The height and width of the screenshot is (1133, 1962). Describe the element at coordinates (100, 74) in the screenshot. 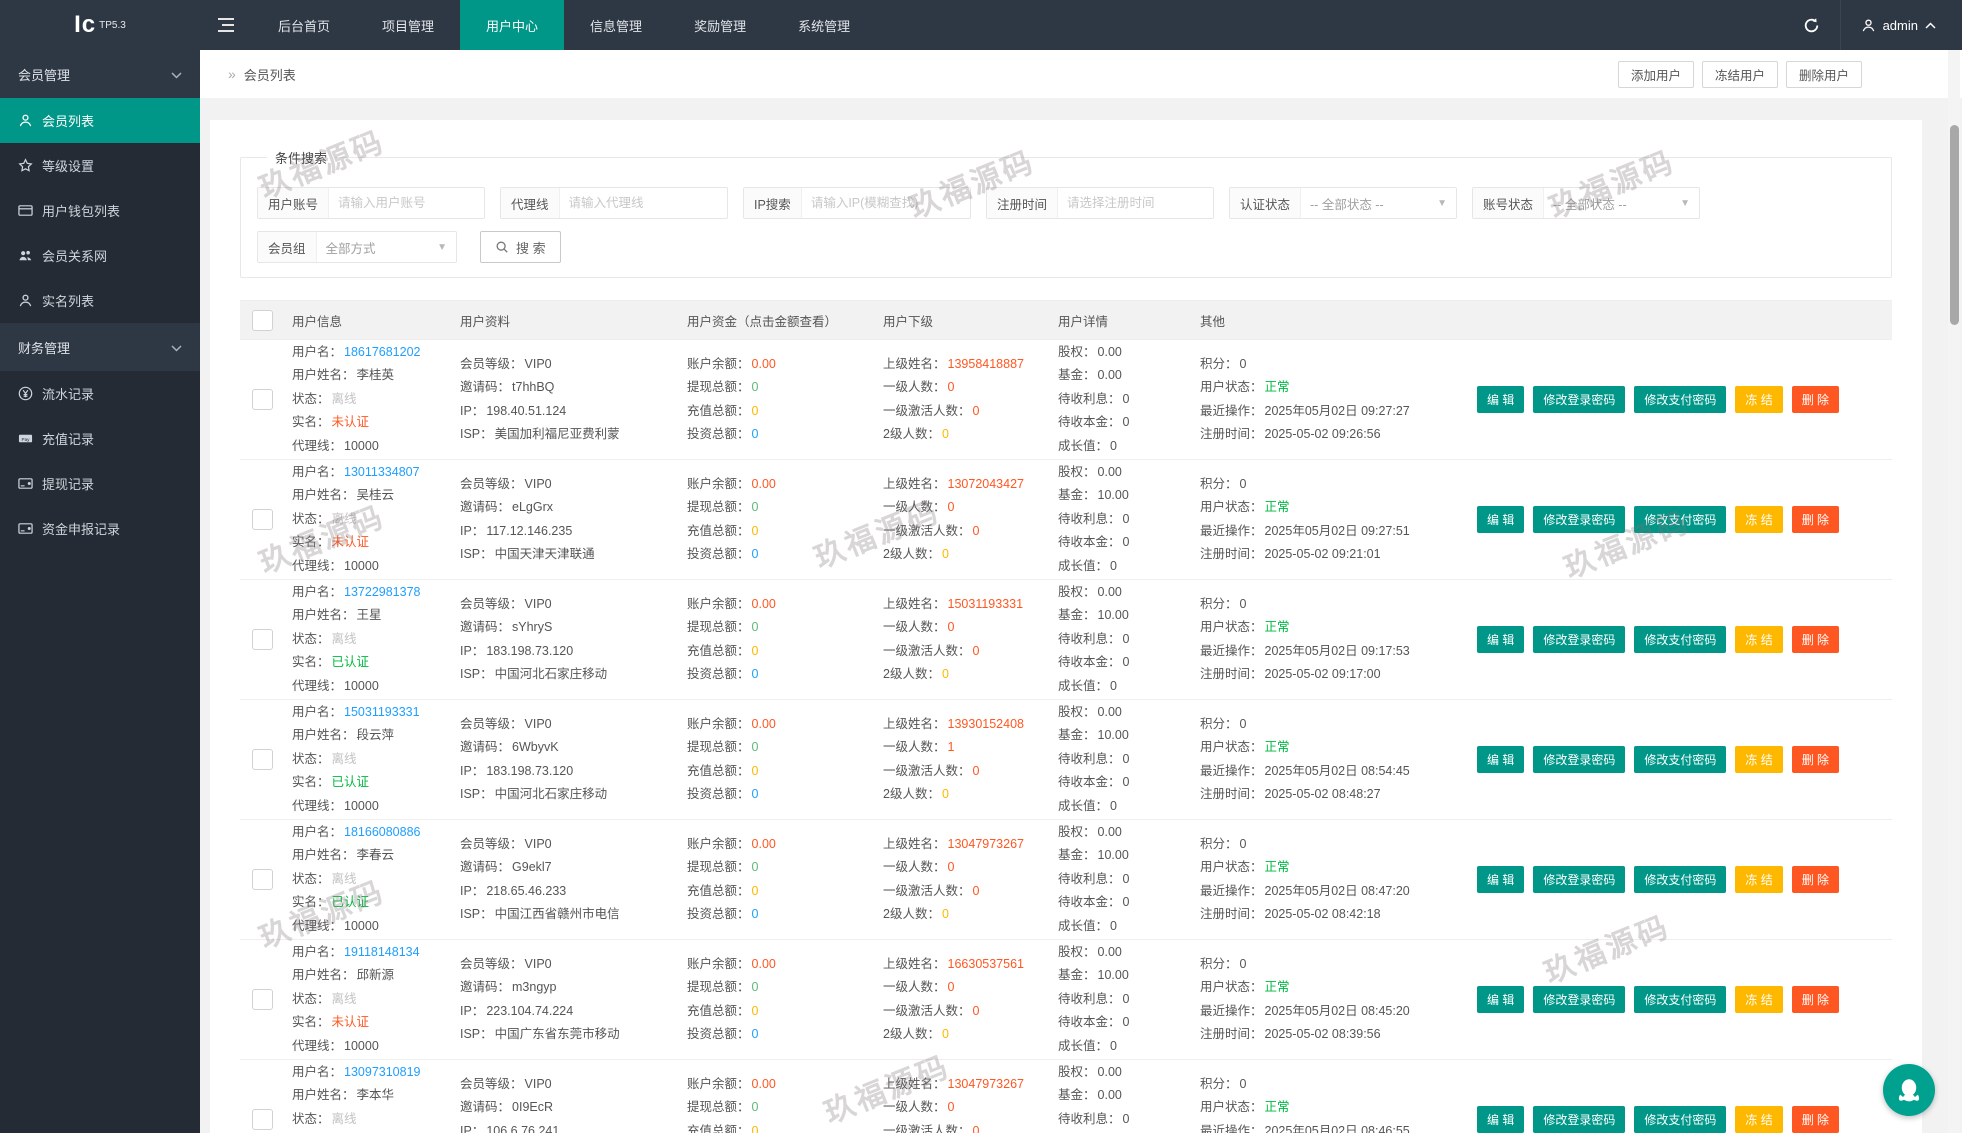

I see `sidebar-group-0: 会员管理` at that location.